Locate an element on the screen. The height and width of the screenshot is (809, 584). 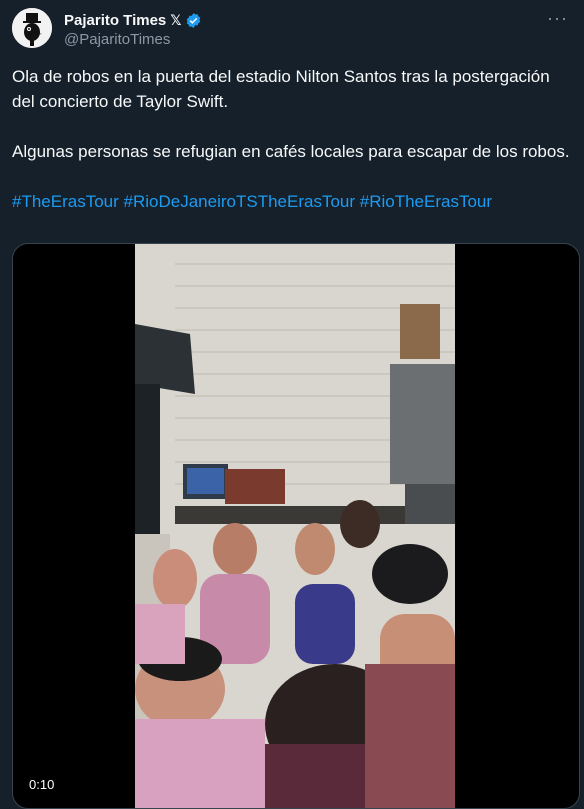
tweet-header: Pajarito Times 𝕏 @PajaritoTimes ··· is located at coordinates (292, 30).